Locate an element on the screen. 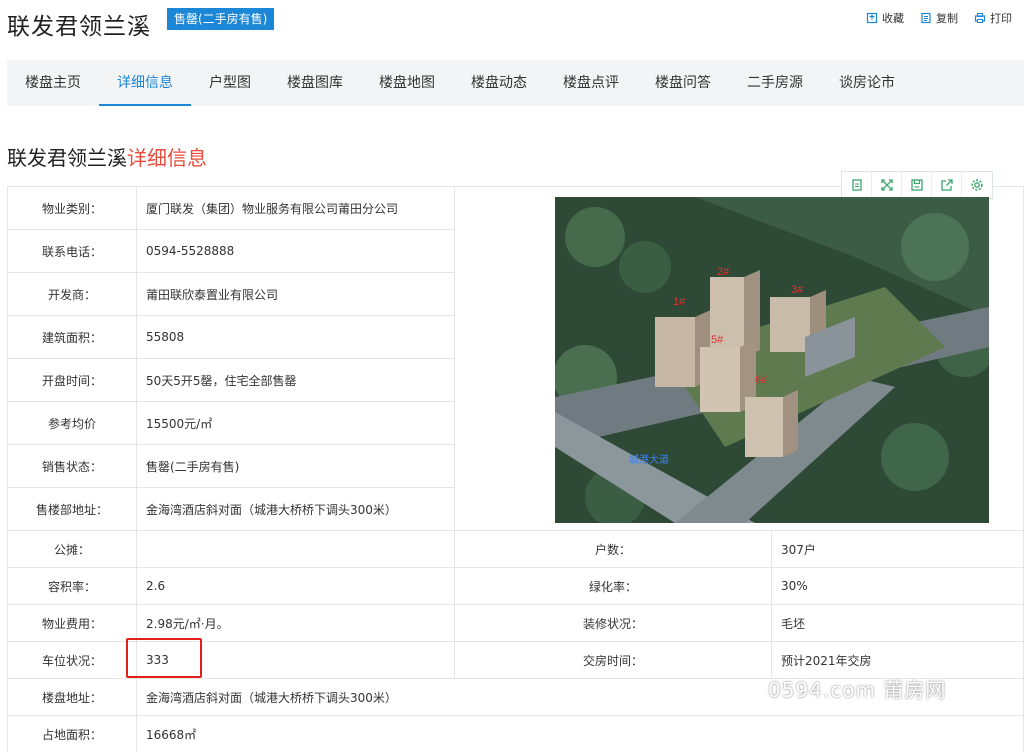 This screenshot has width=1024, height=752. row-label: 参考均价 is located at coordinates (72, 423).